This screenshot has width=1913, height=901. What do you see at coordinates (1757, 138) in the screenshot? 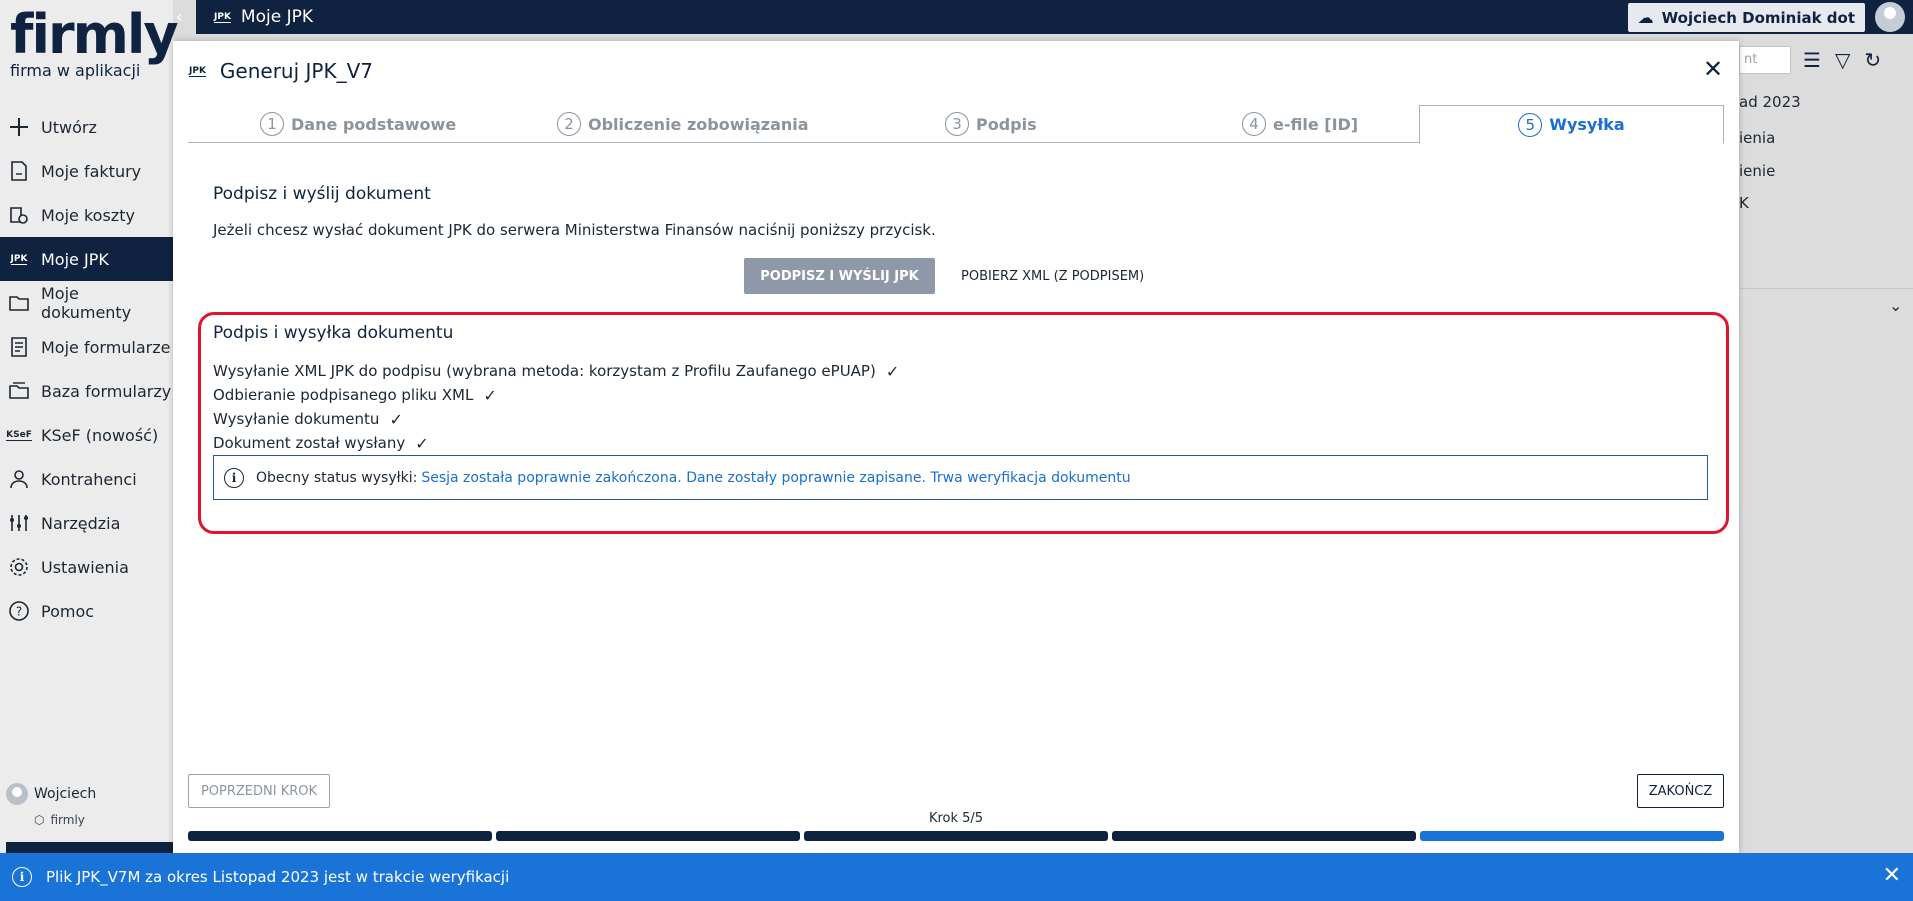
I see `background-text: ienia` at bounding box center [1757, 138].